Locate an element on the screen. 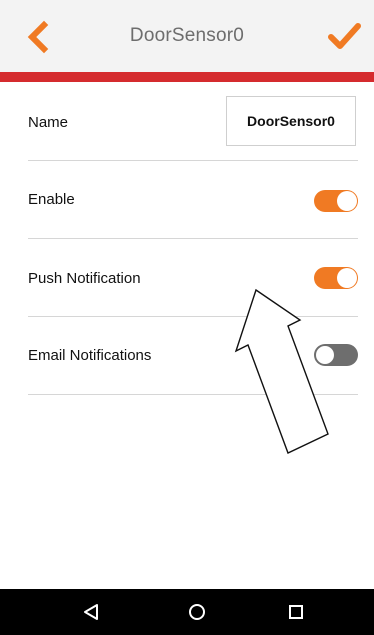  page-title: DoorSensor0 is located at coordinates (187, 35).